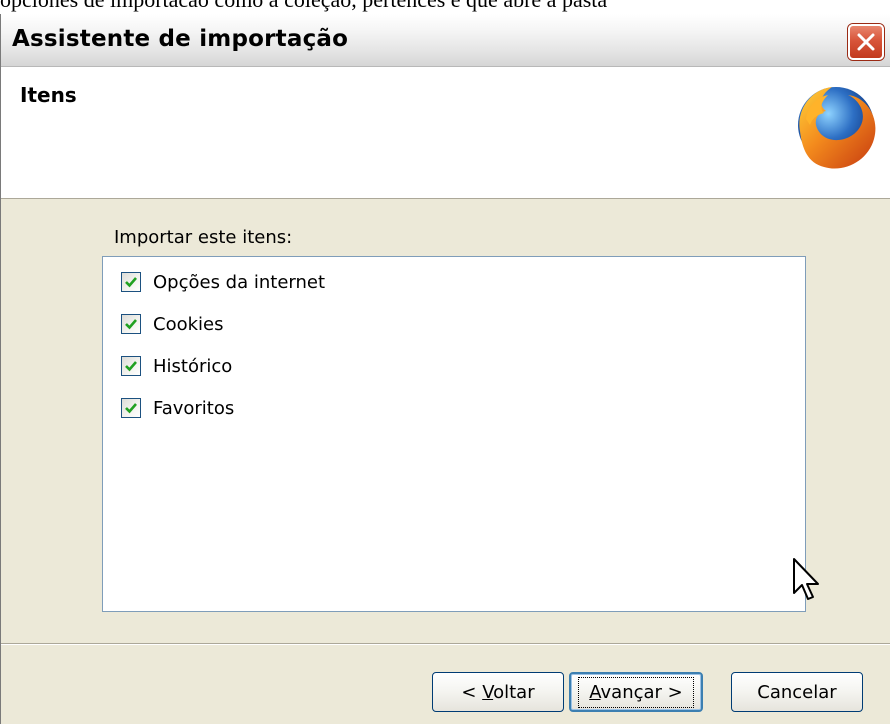  I want to click on back-rest: oltar, so click(514, 692).